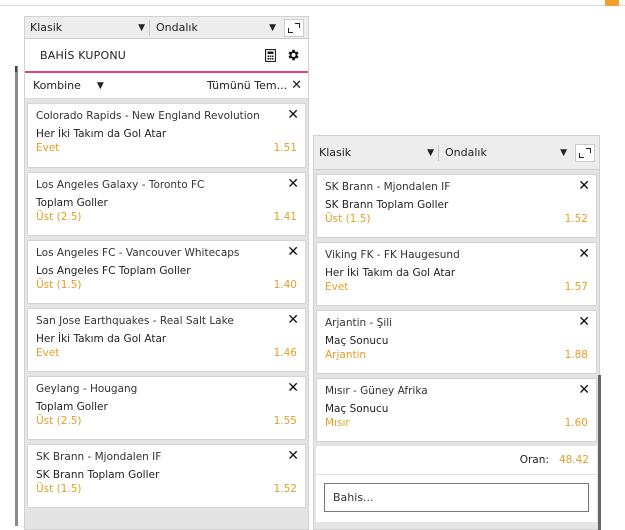 The image size is (625, 530). I want to click on calculator-icon, so click(270, 55).